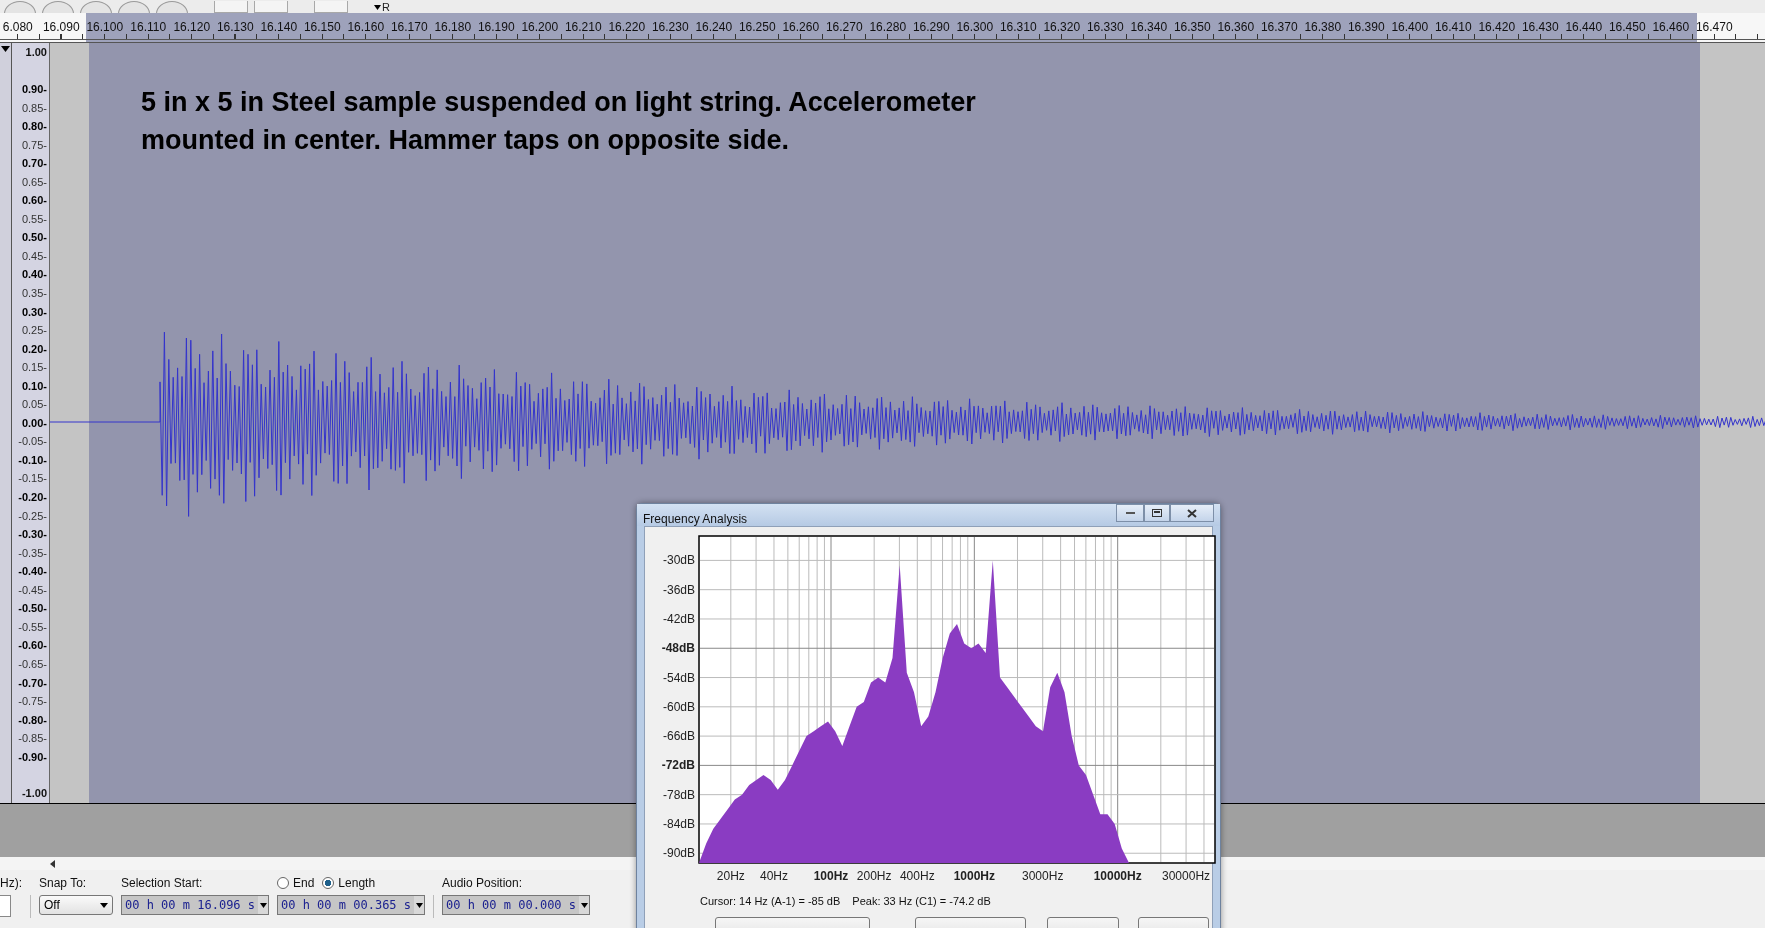 The height and width of the screenshot is (928, 1765). What do you see at coordinates (678, 677) in the screenshot?
I see `y-tick-label: -54dB` at bounding box center [678, 677].